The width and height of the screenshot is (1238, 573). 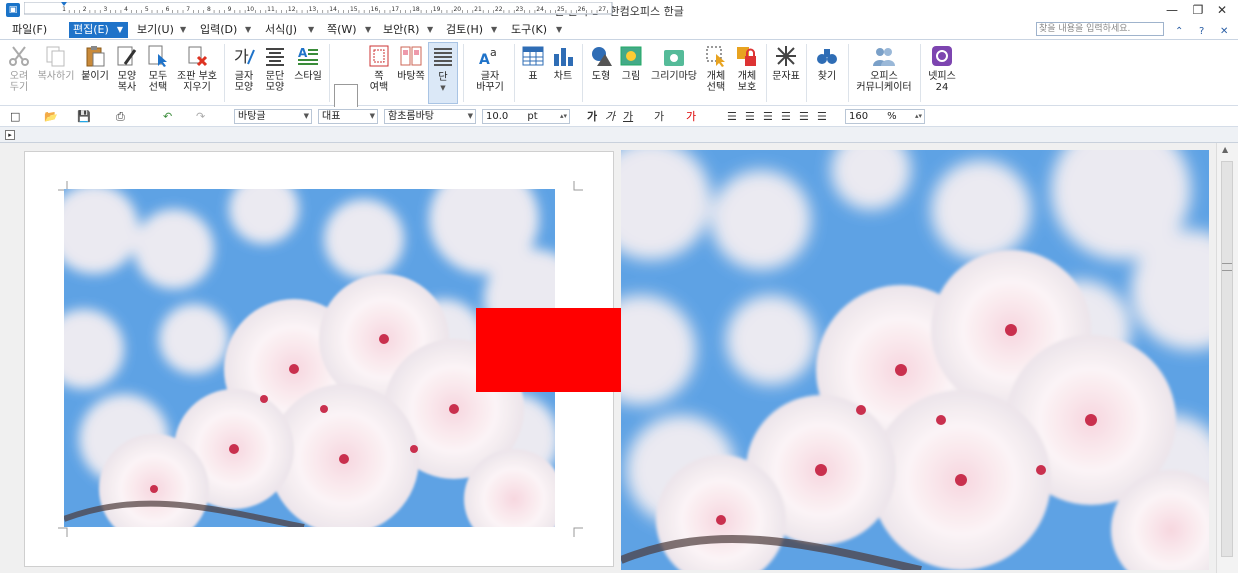 I want to click on font-size-input: 10.0 pt ▴▾, so click(x=526, y=116).